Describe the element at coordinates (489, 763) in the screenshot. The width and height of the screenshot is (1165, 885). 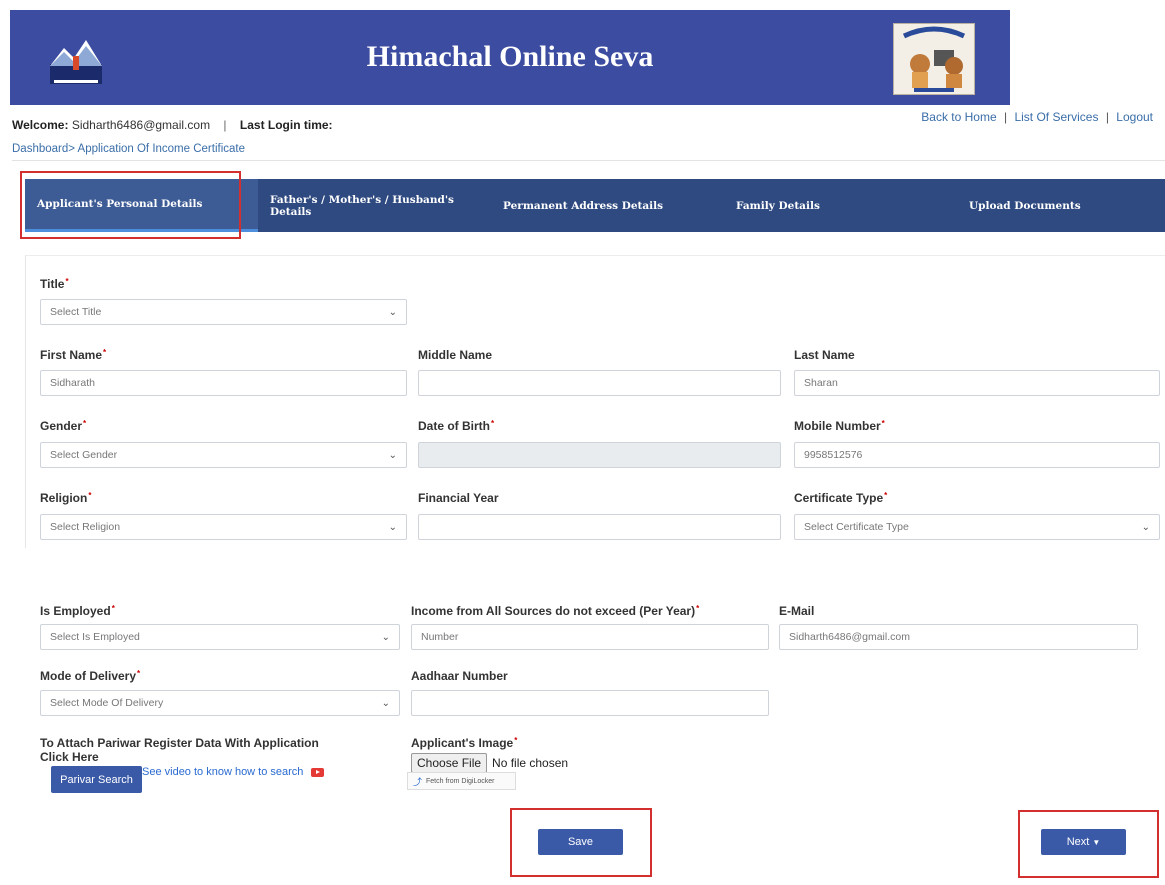
I see `file-chooser: Choose File No file chosen` at that location.